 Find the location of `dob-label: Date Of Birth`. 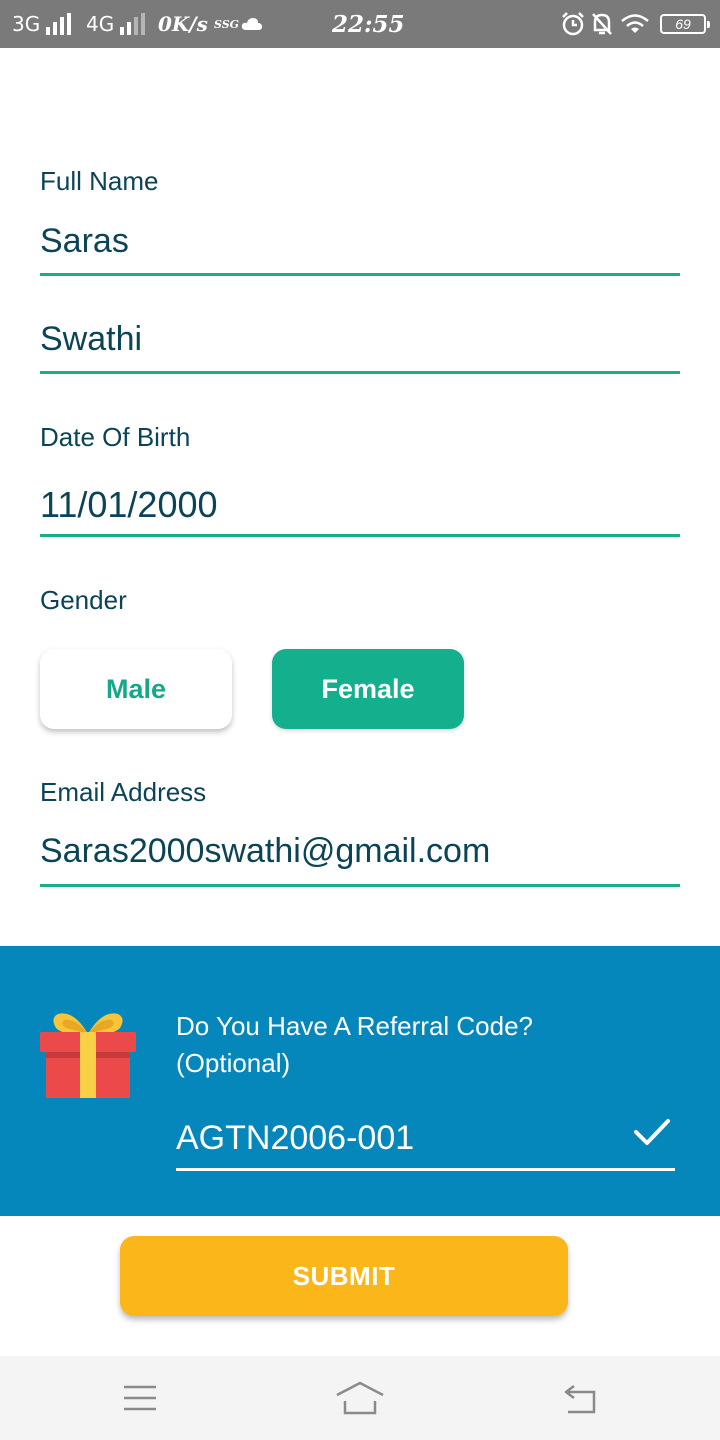

dob-label: Date Of Birth is located at coordinates (115, 437).